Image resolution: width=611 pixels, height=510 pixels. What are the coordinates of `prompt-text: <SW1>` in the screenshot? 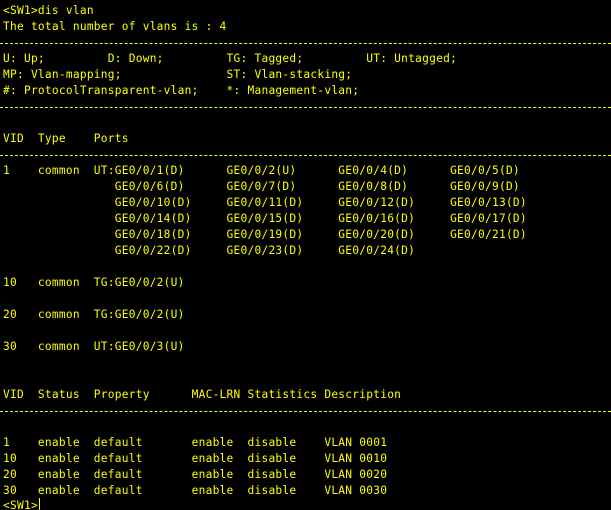 It's located at (20, 504).